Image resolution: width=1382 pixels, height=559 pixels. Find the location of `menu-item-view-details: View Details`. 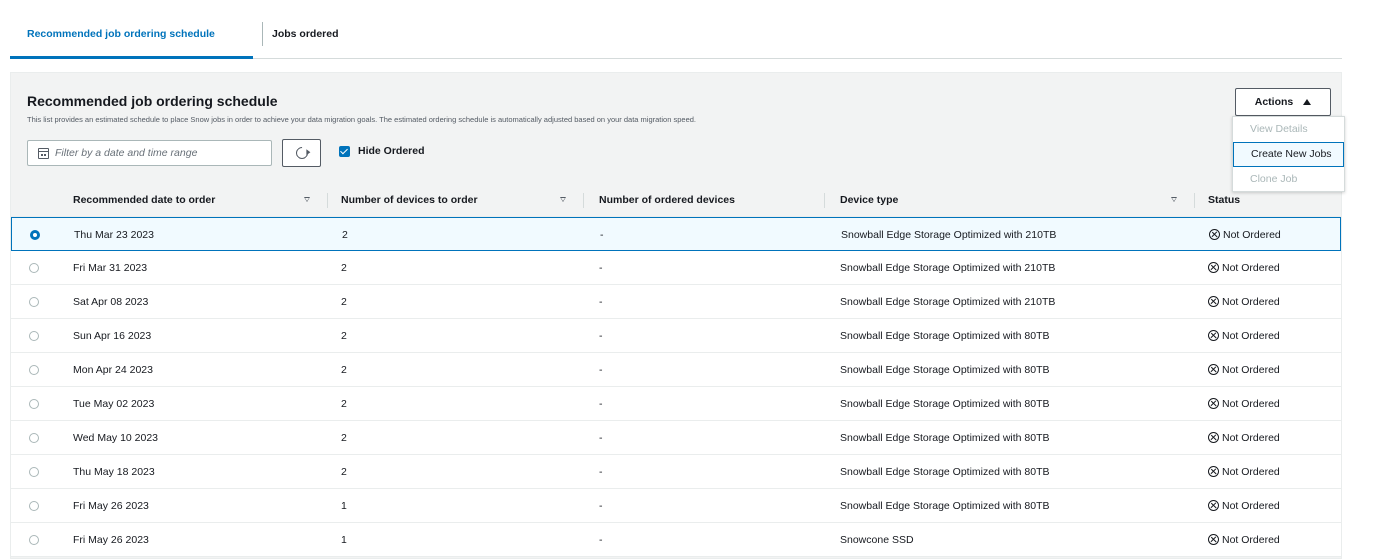

menu-item-view-details: View Details is located at coordinates (1288, 129).